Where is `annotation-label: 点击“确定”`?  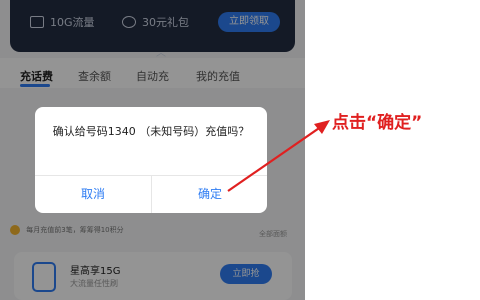 annotation-label: 点击“确定” is located at coordinates (377, 123).